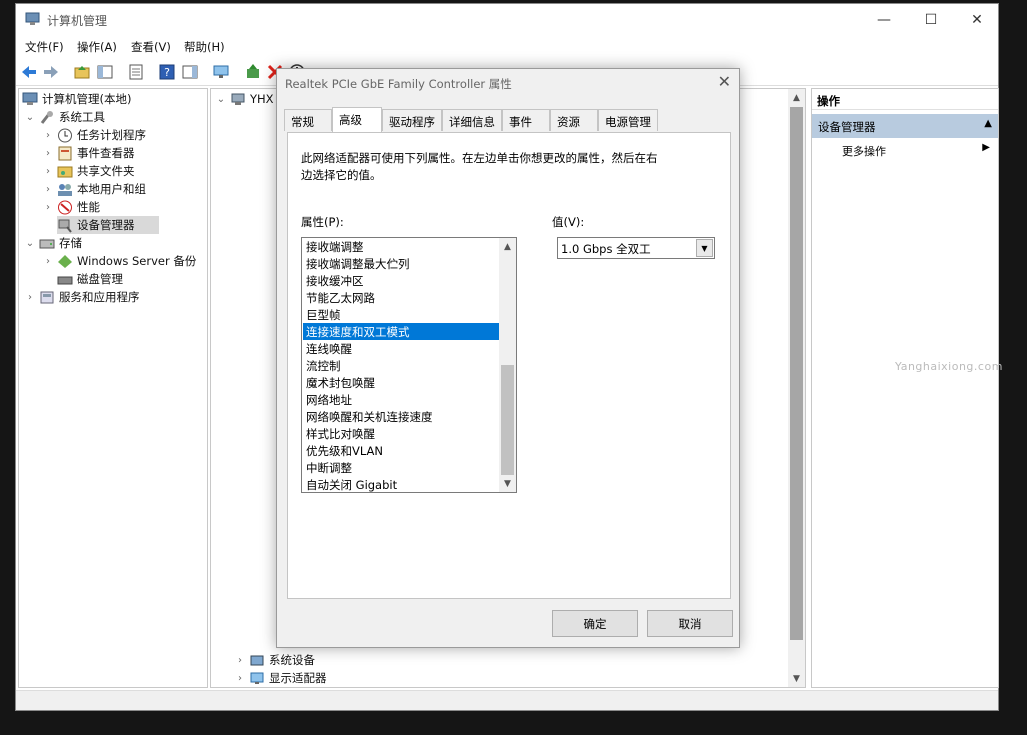 This screenshot has height=735, width=1027. Describe the element at coordinates (71, 207) in the screenshot. I see `tree-node-performance: › 性能` at that location.